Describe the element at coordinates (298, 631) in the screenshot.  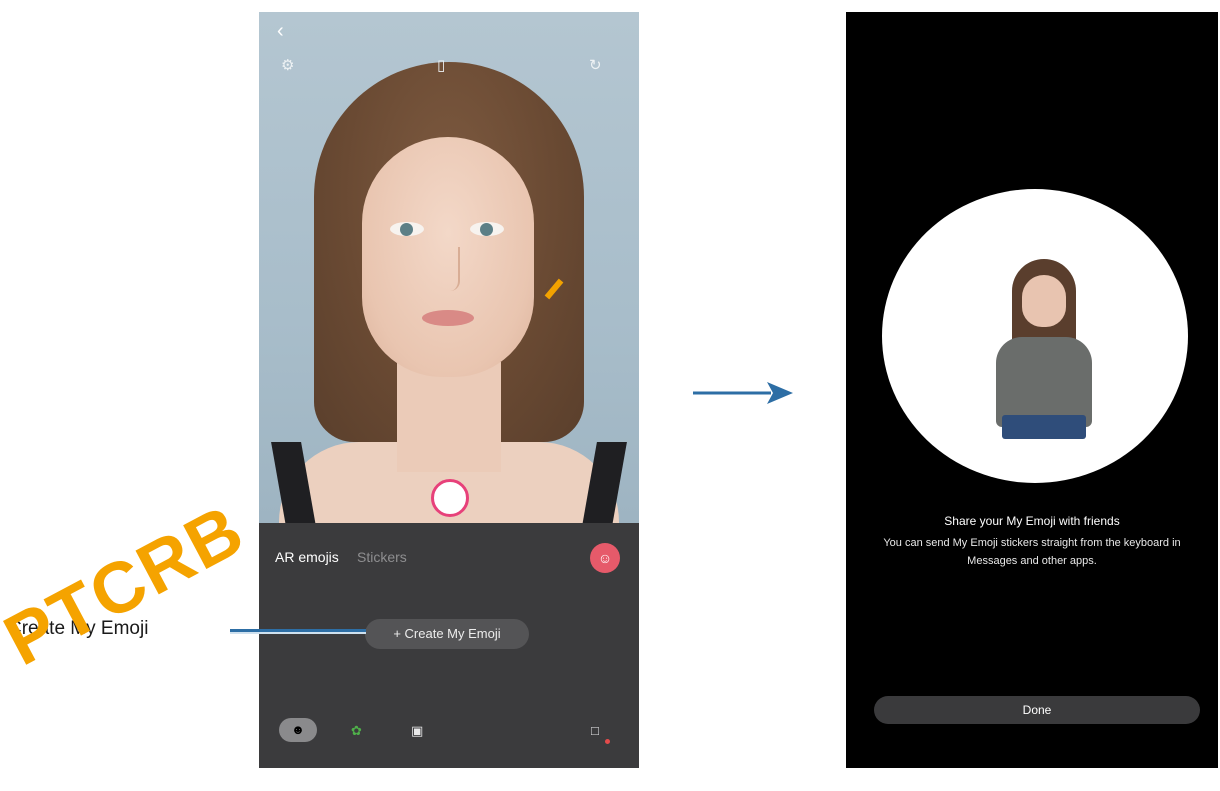
I see `callout-leader-line` at that location.